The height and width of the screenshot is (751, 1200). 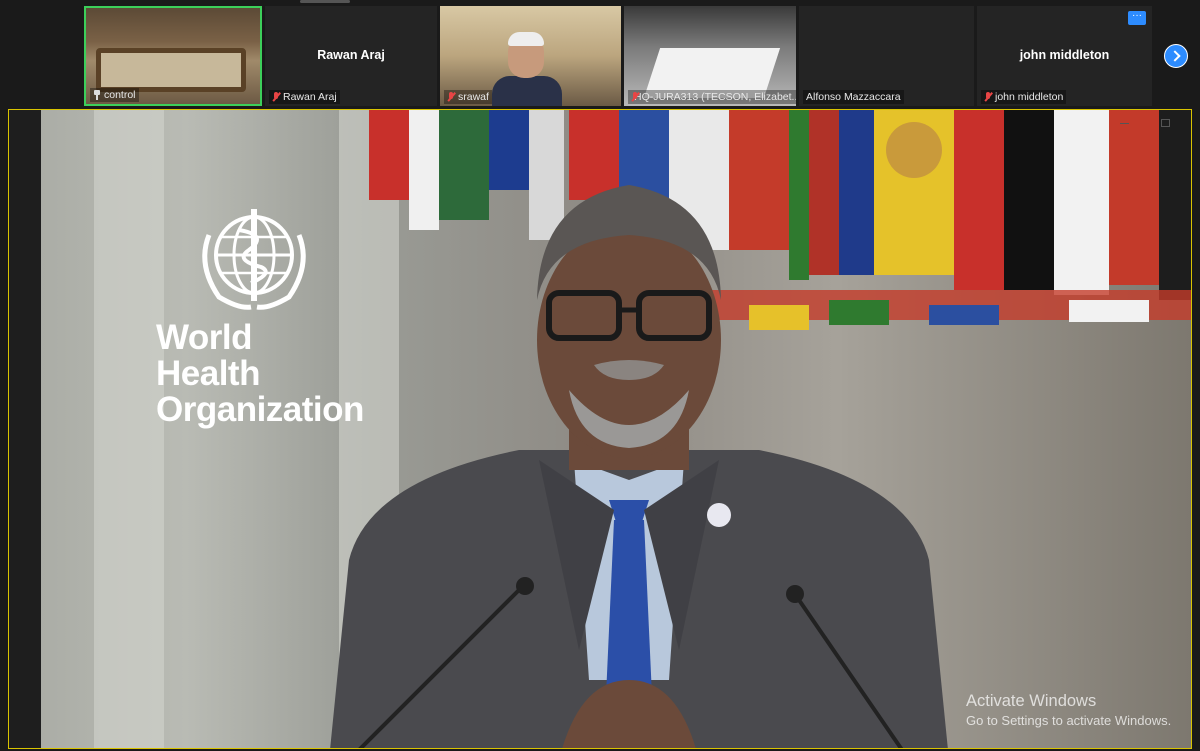 I want to click on participant-tile-control: control, so click(x=173, y=56).